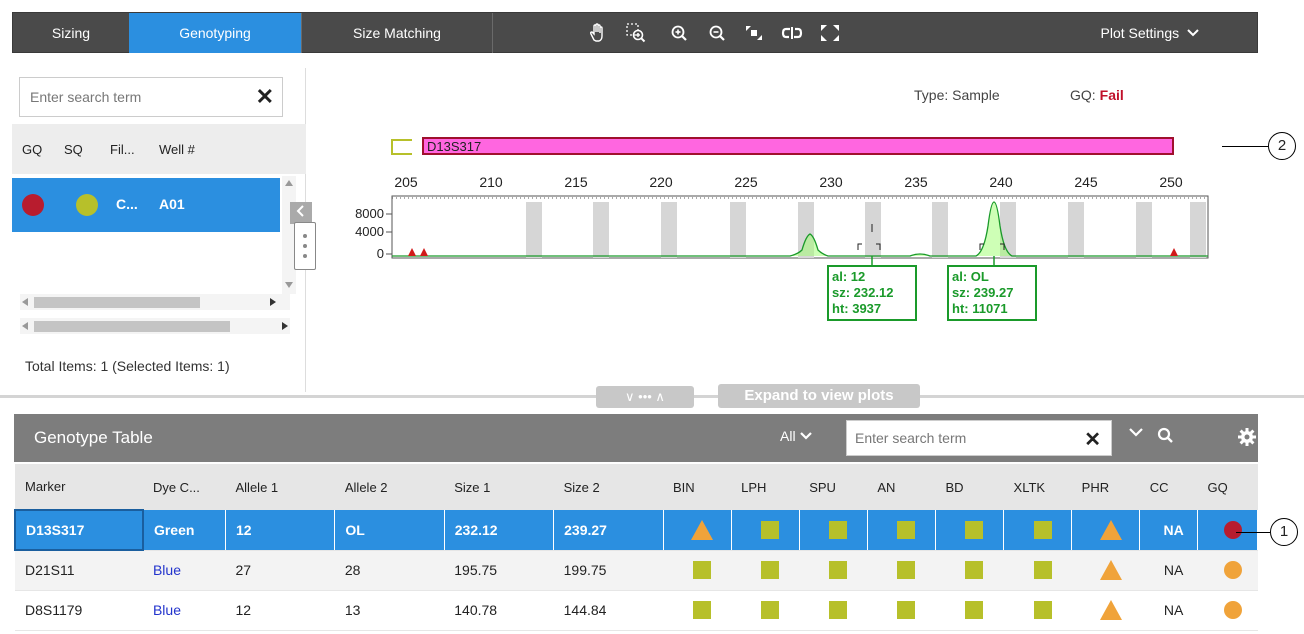  What do you see at coordinates (788, 182) in the screenshot?
I see `x-tick-labels: 205 210 215 220 225 230 235 240 245 250` at bounding box center [788, 182].